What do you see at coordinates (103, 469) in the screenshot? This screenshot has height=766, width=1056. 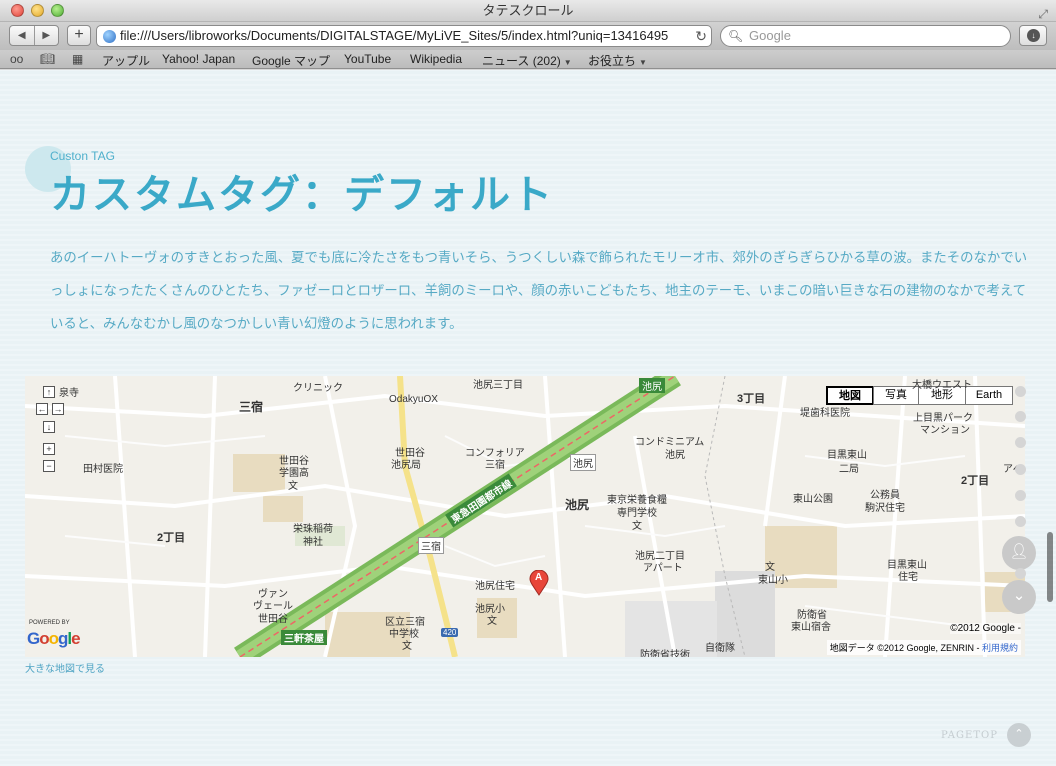 I see `map-label: 田村医院` at bounding box center [103, 469].